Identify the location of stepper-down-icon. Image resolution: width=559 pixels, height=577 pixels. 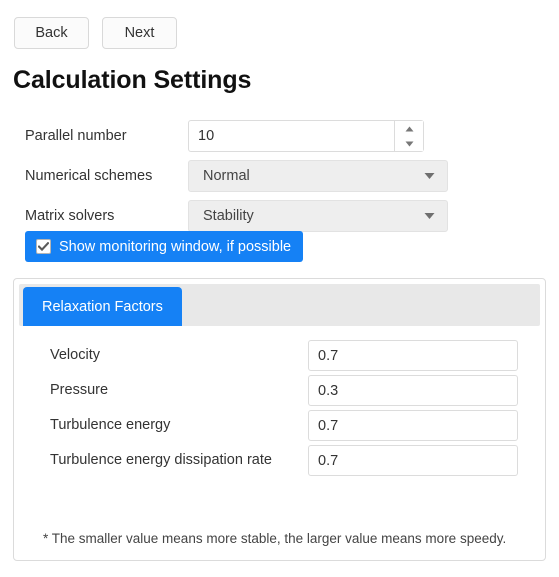
(409, 143).